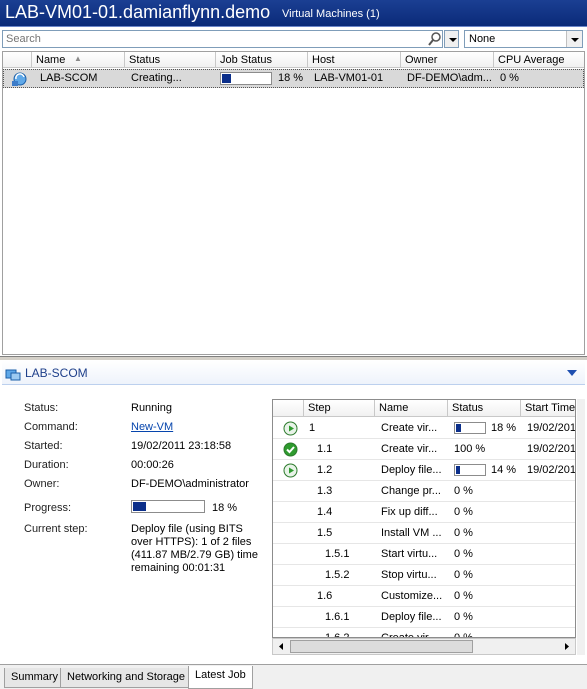 Image resolution: width=587 pixels, height=689 pixels. I want to click on duration-label: Duration:, so click(46, 465).